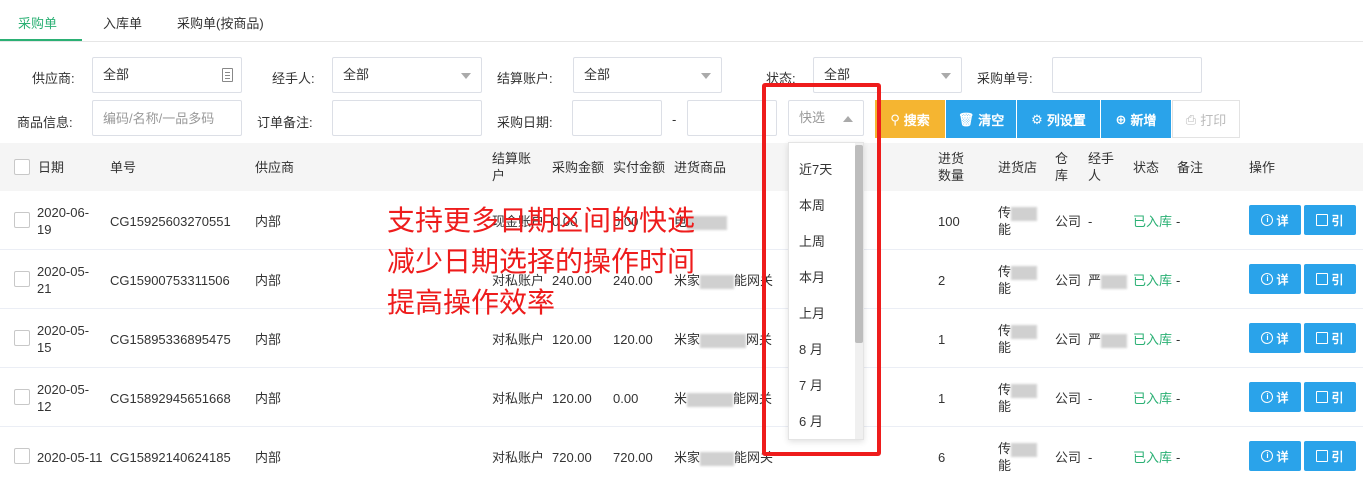 This screenshot has height=482, width=1363. Describe the element at coordinates (167, 118) in the screenshot. I see `product-info-input` at that location.